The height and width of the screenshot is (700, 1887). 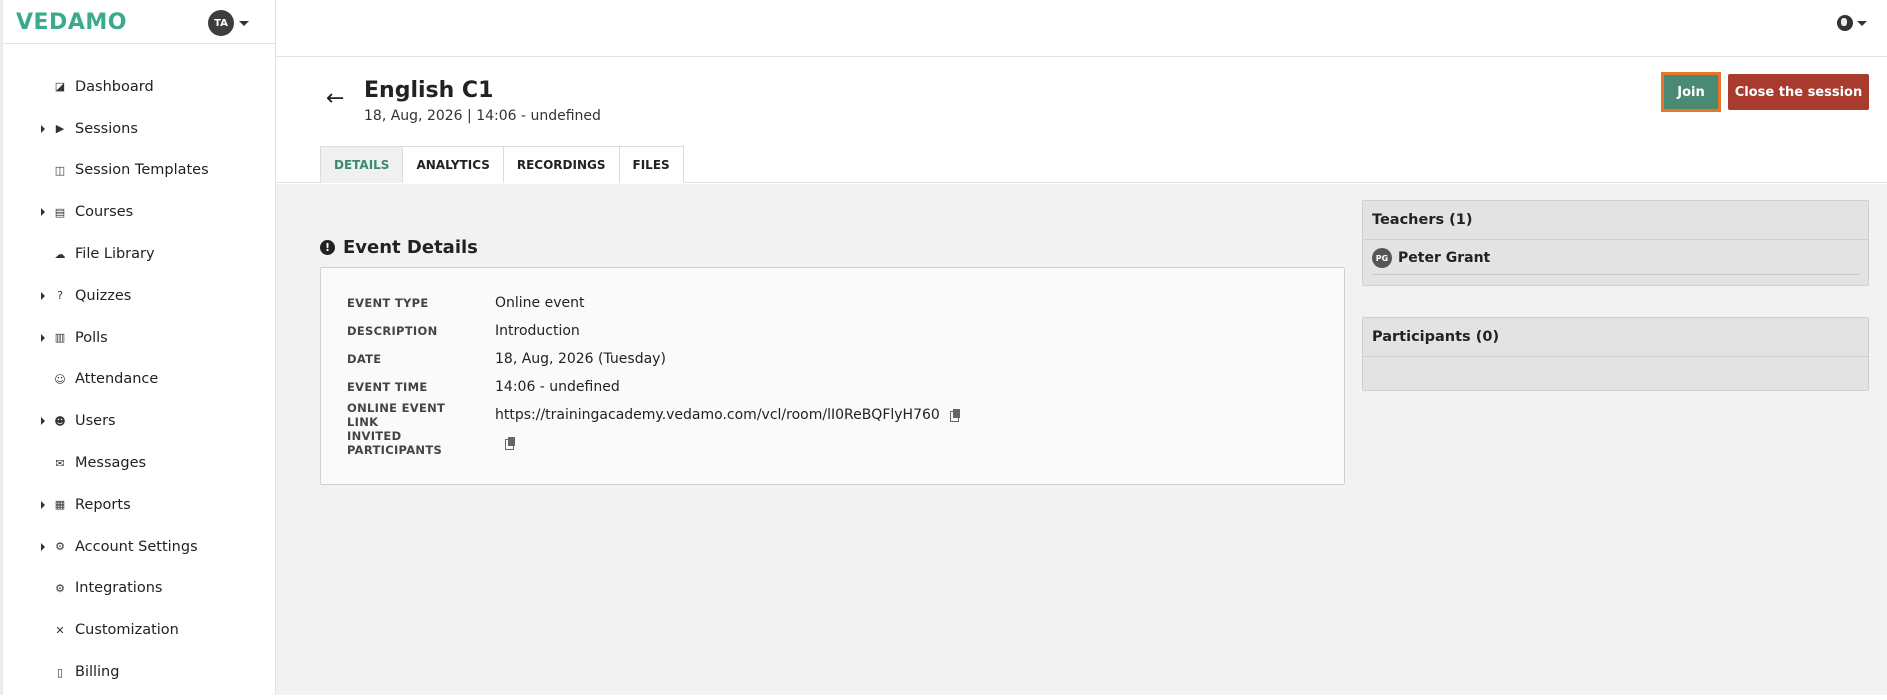 I want to click on detail-value: Online event, so click(x=527, y=303).